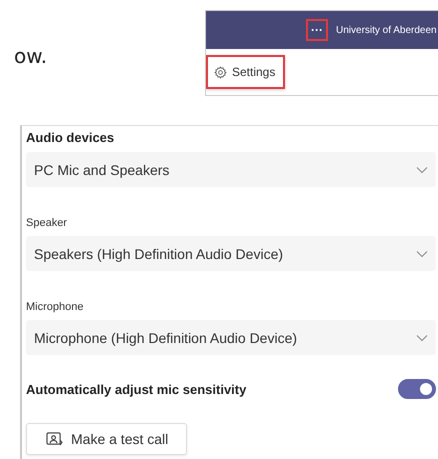 The height and width of the screenshot is (459, 438). I want to click on toggle-label: Automatically adjust mic sensitivity, so click(136, 389).